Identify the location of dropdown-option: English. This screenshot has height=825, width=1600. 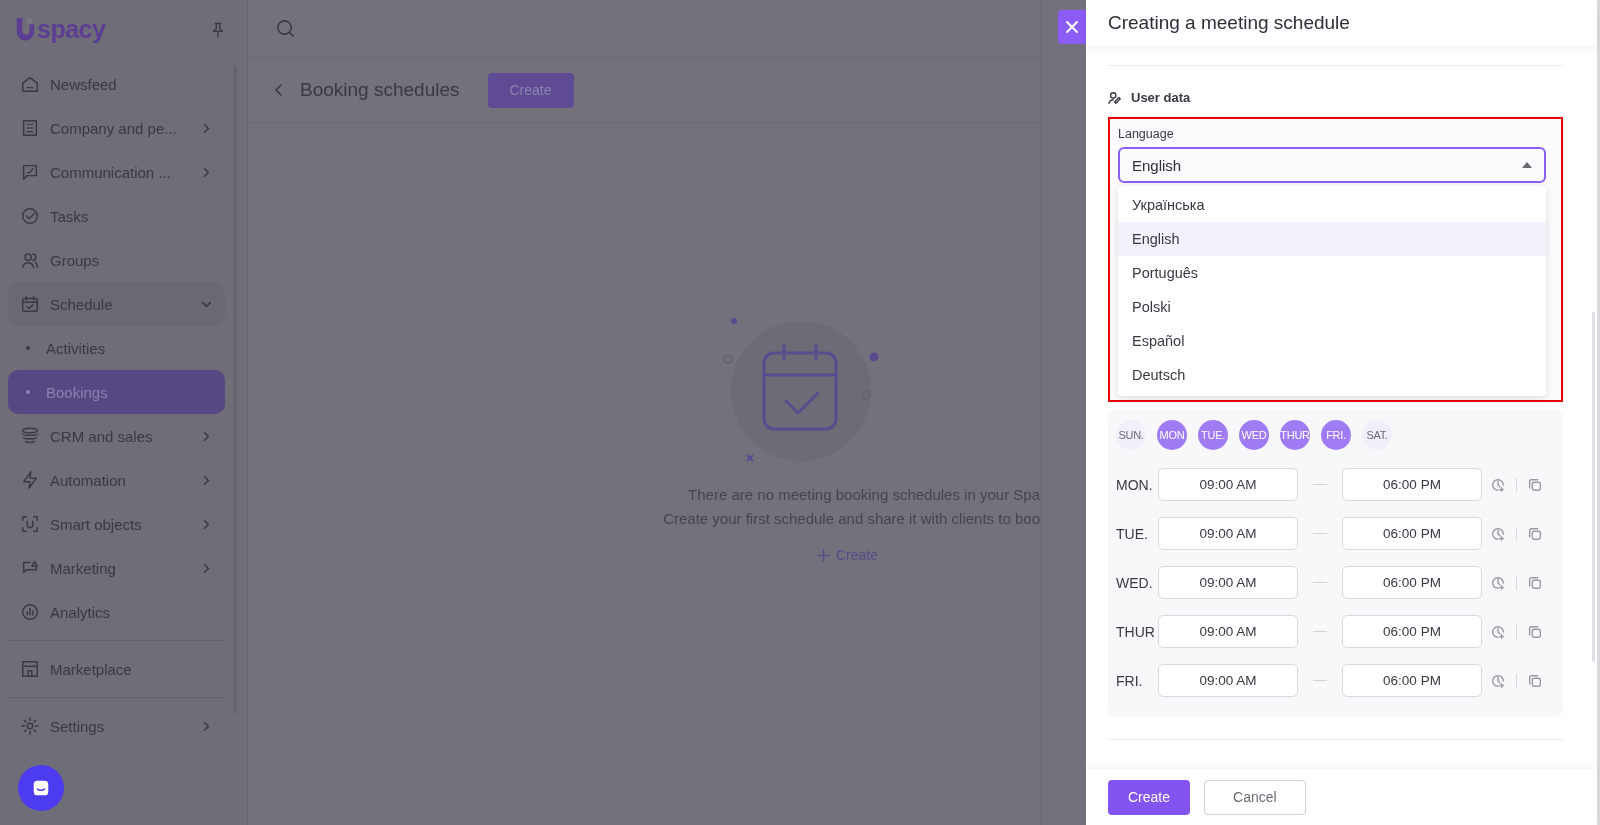
(1332, 239).